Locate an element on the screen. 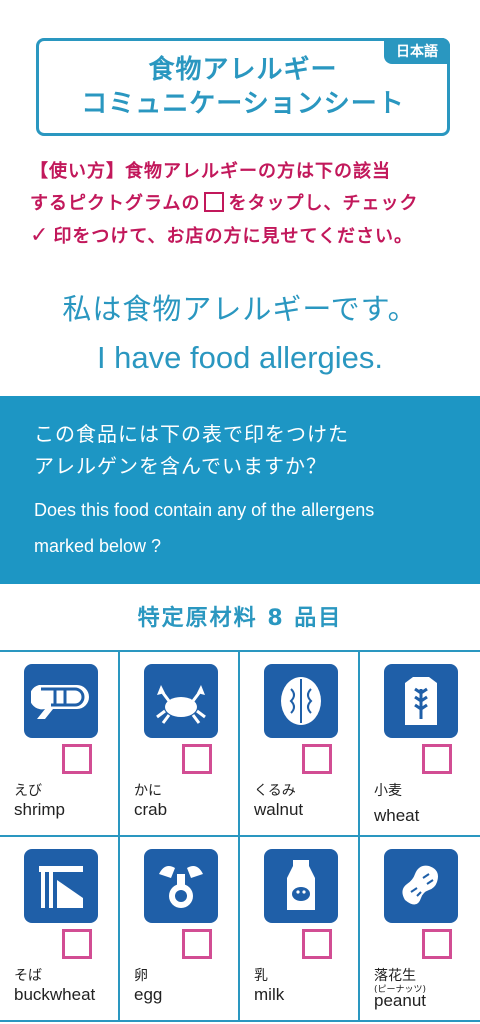 This screenshot has height=1024, width=480. statement-en: I have food allergies. is located at coordinates (240, 357).